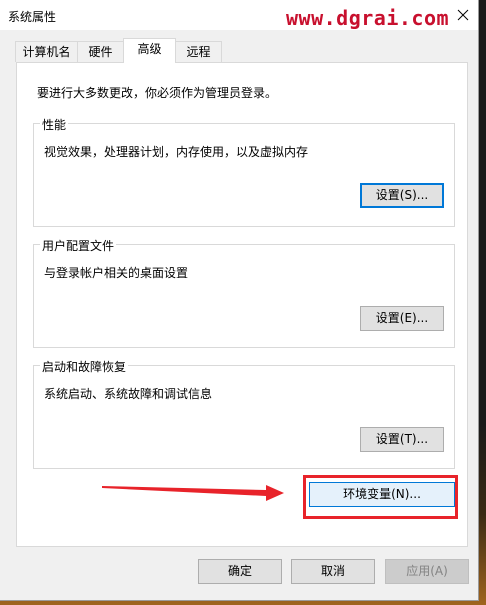  What do you see at coordinates (100, 51) in the screenshot?
I see `tab-hardware: 硬件` at bounding box center [100, 51].